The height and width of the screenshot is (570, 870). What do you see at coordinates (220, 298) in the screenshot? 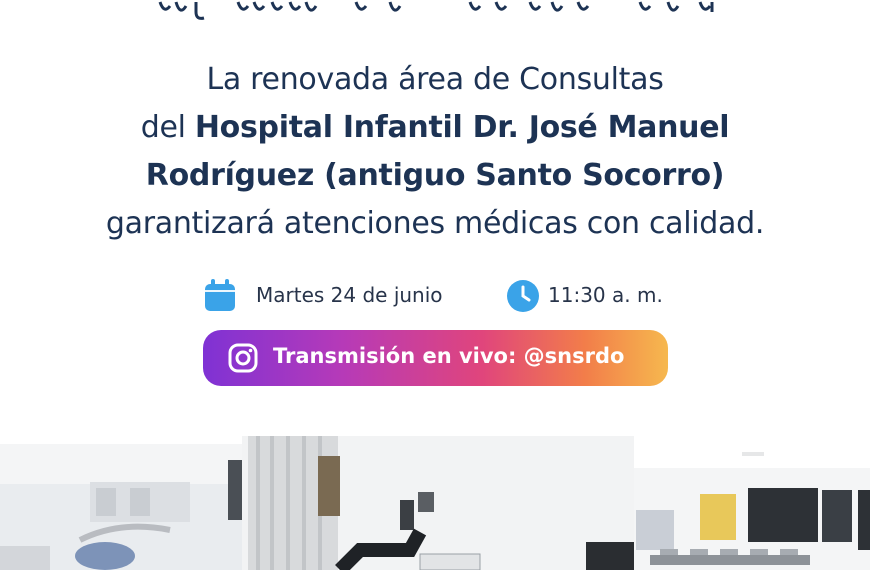
I see `calendar-icon` at bounding box center [220, 298].